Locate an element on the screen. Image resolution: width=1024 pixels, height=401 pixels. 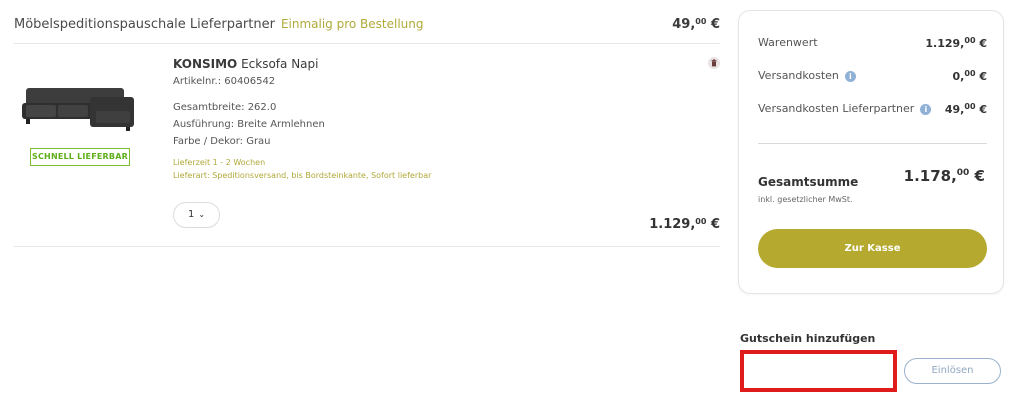
partner-shipping-currency: € is located at coordinates (981, 109).